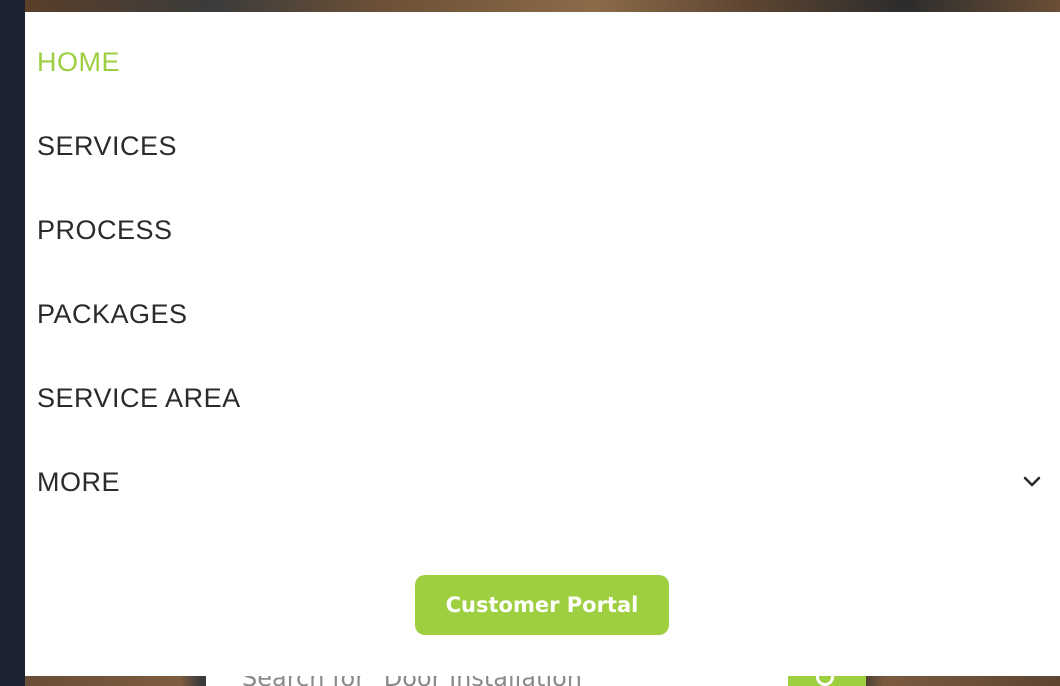 Image resolution: width=1060 pixels, height=686 pixels. I want to click on hero-background-image, so click(542, 6).